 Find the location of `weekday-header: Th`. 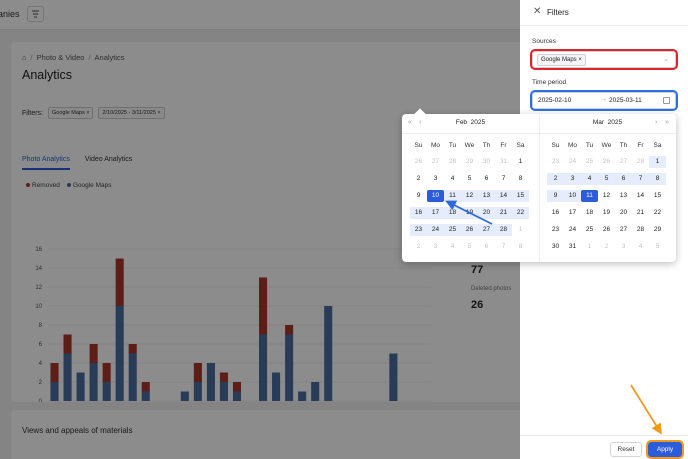

weekday-header: Th is located at coordinates (623, 145).